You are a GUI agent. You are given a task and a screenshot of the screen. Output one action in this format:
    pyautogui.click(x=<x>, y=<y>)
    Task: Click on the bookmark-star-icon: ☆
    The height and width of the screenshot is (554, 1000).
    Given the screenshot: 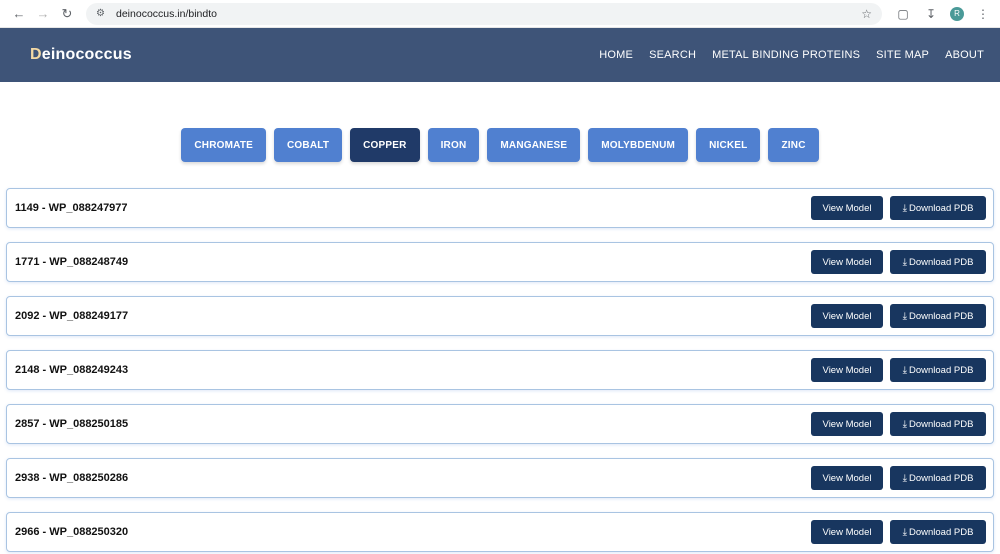 What is the action you would take?
    pyautogui.click(x=866, y=14)
    